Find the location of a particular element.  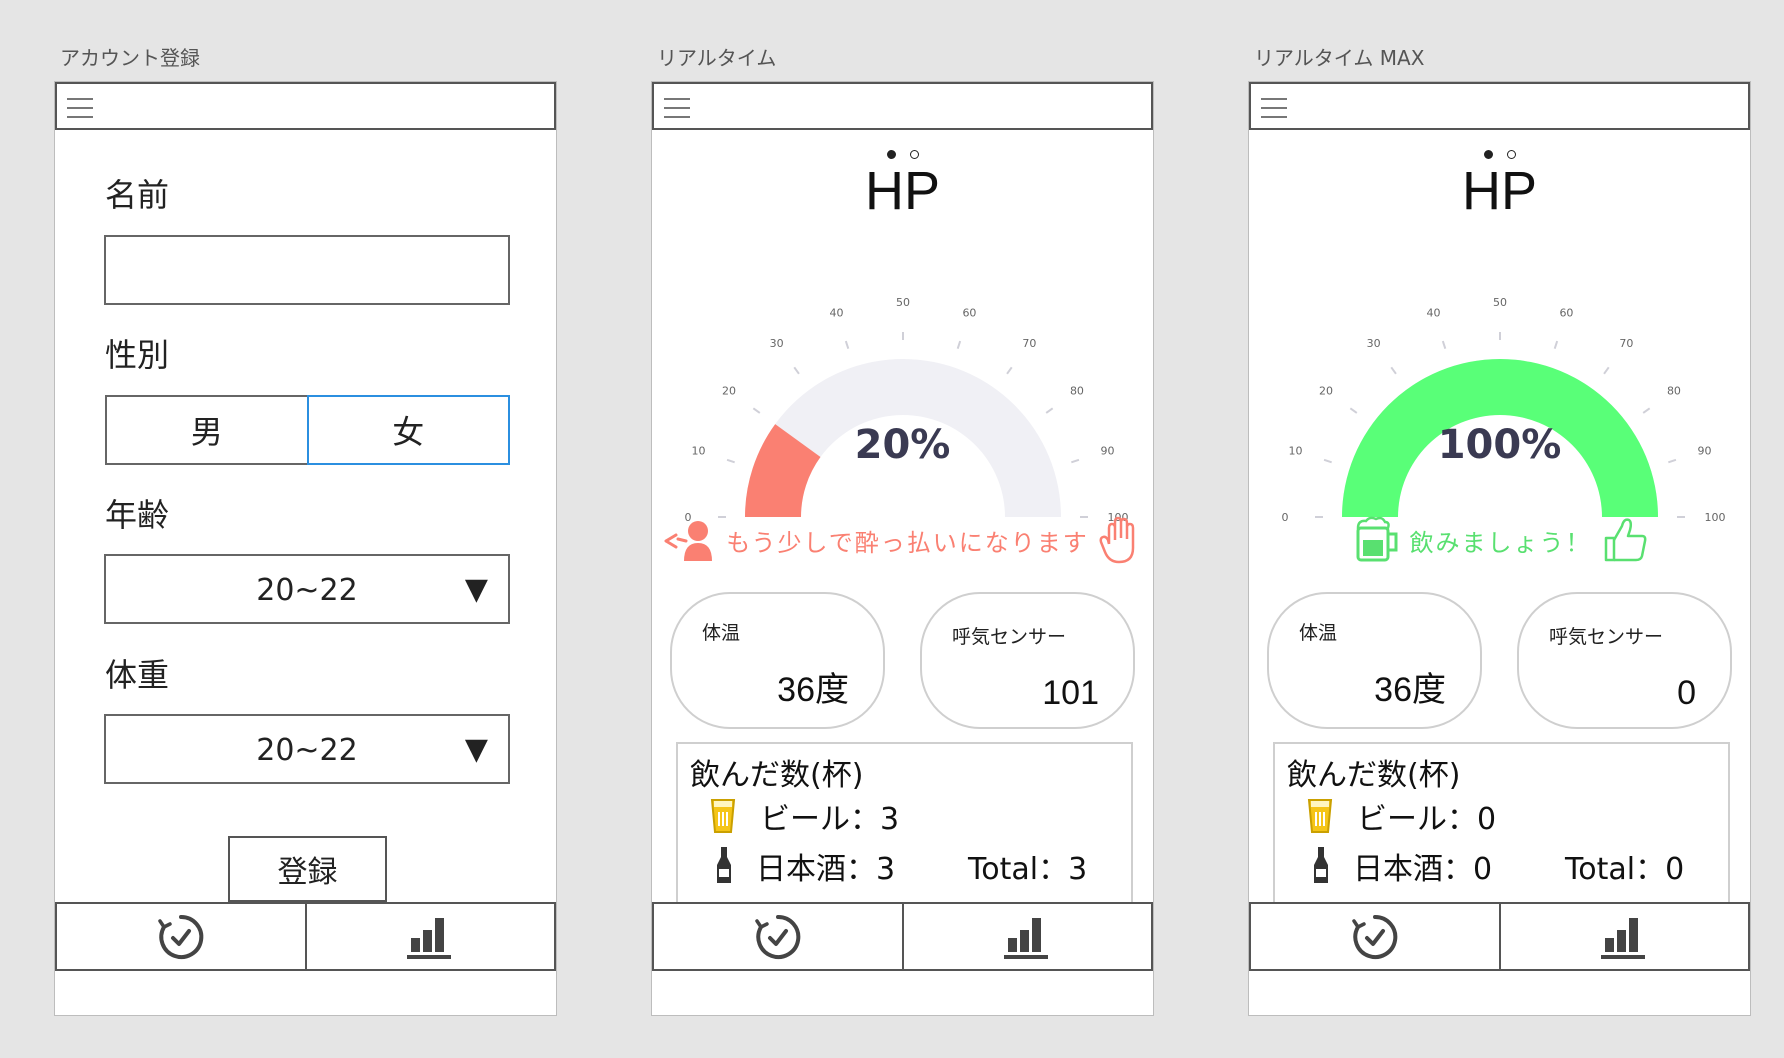

age-select-value: 20~22 is located at coordinates (307, 590).